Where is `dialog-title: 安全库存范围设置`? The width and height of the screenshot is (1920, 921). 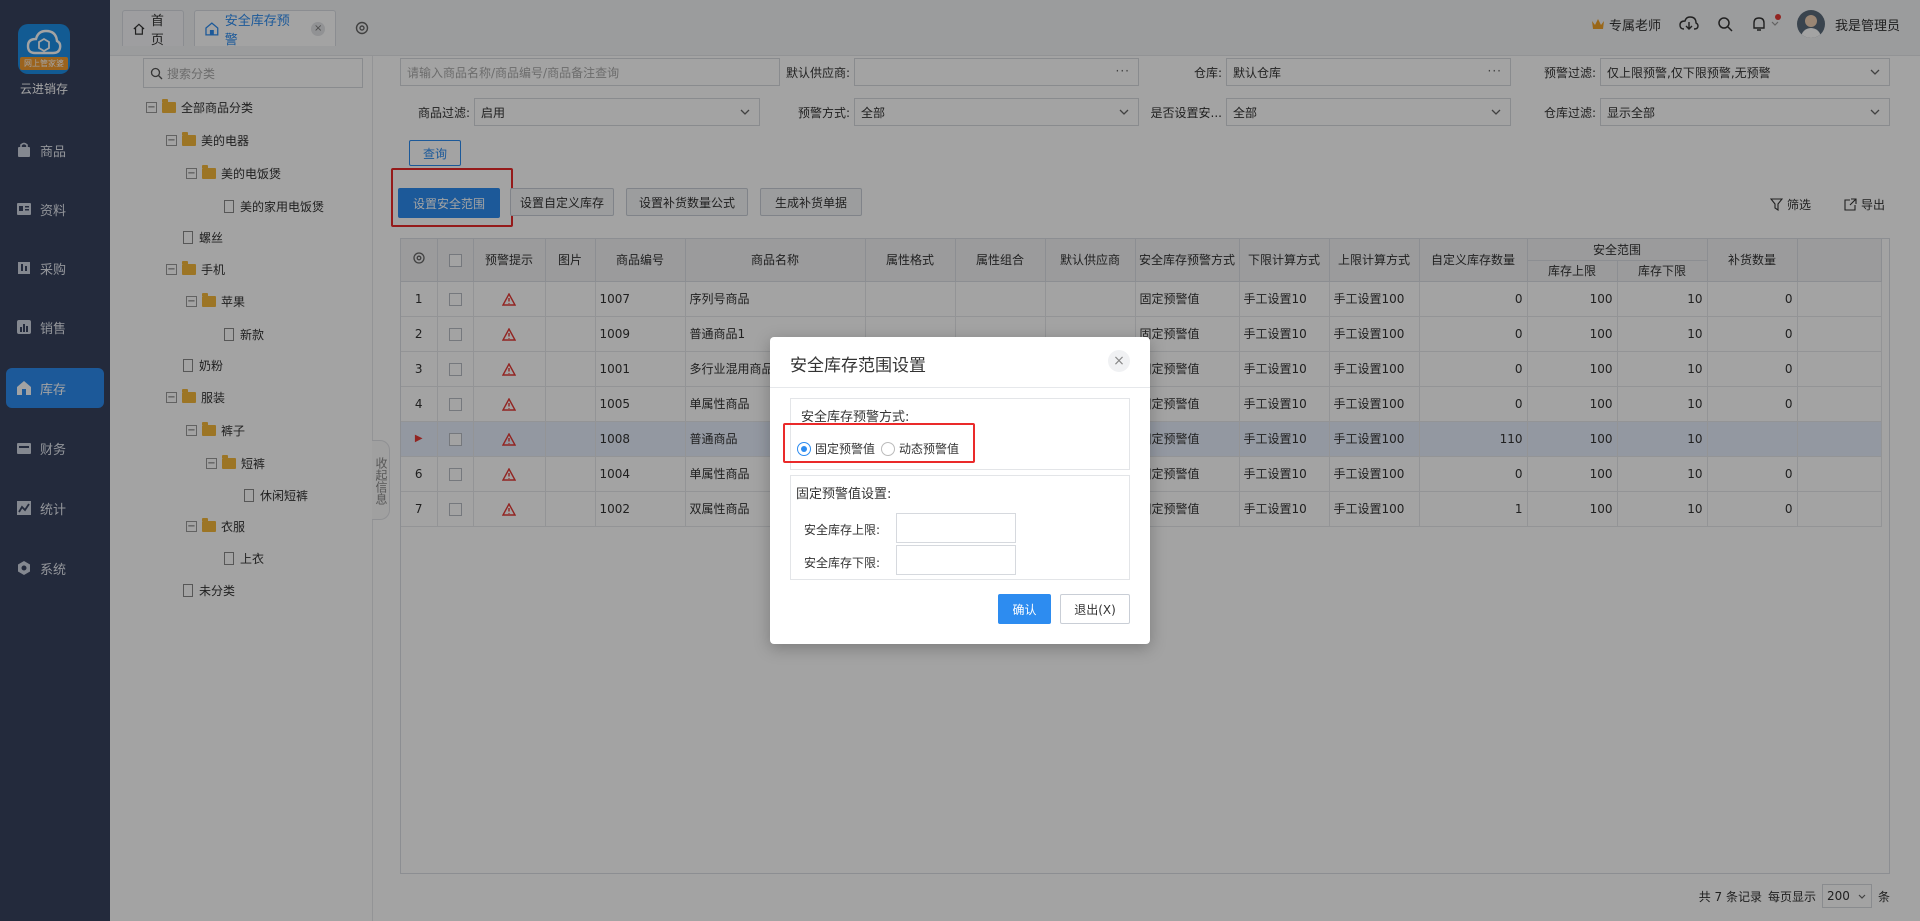
dialog-title: 安全库存范围设置 is located at coordinates (858, 366).